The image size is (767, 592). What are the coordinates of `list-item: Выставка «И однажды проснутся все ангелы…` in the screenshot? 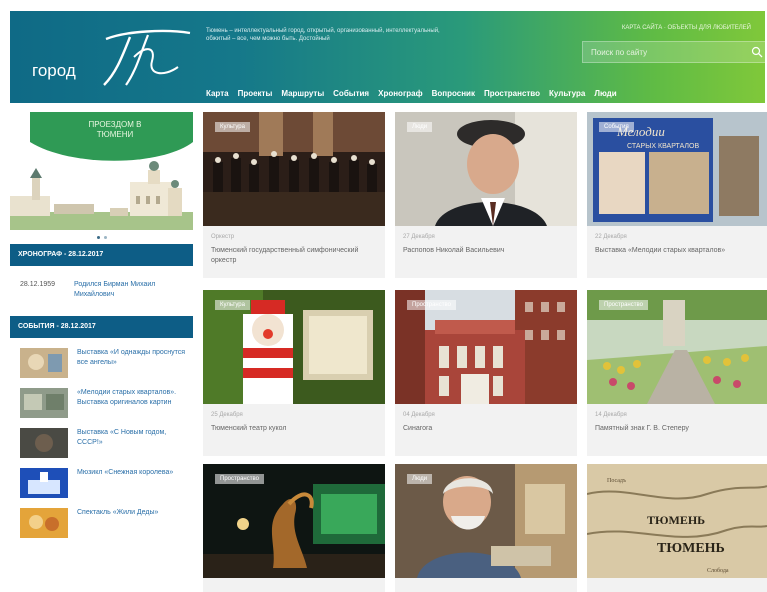 It's located at (106, 363).